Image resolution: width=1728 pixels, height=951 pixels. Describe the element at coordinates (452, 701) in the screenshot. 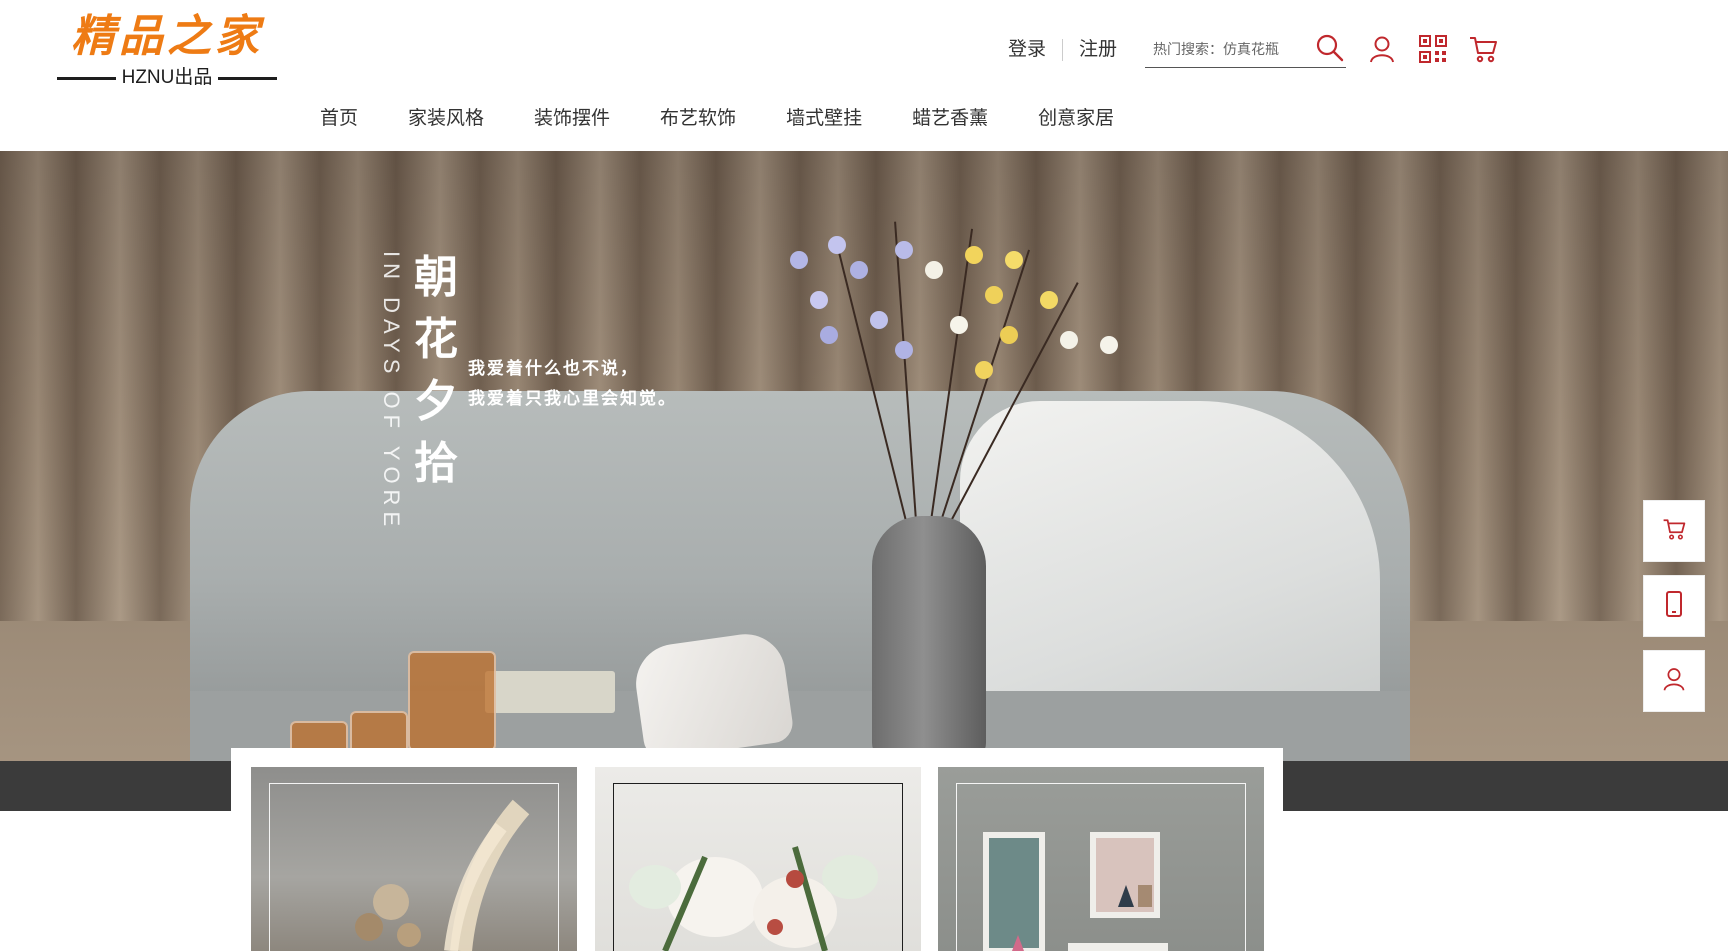

I see `banner-glass-pitcher` at that location.